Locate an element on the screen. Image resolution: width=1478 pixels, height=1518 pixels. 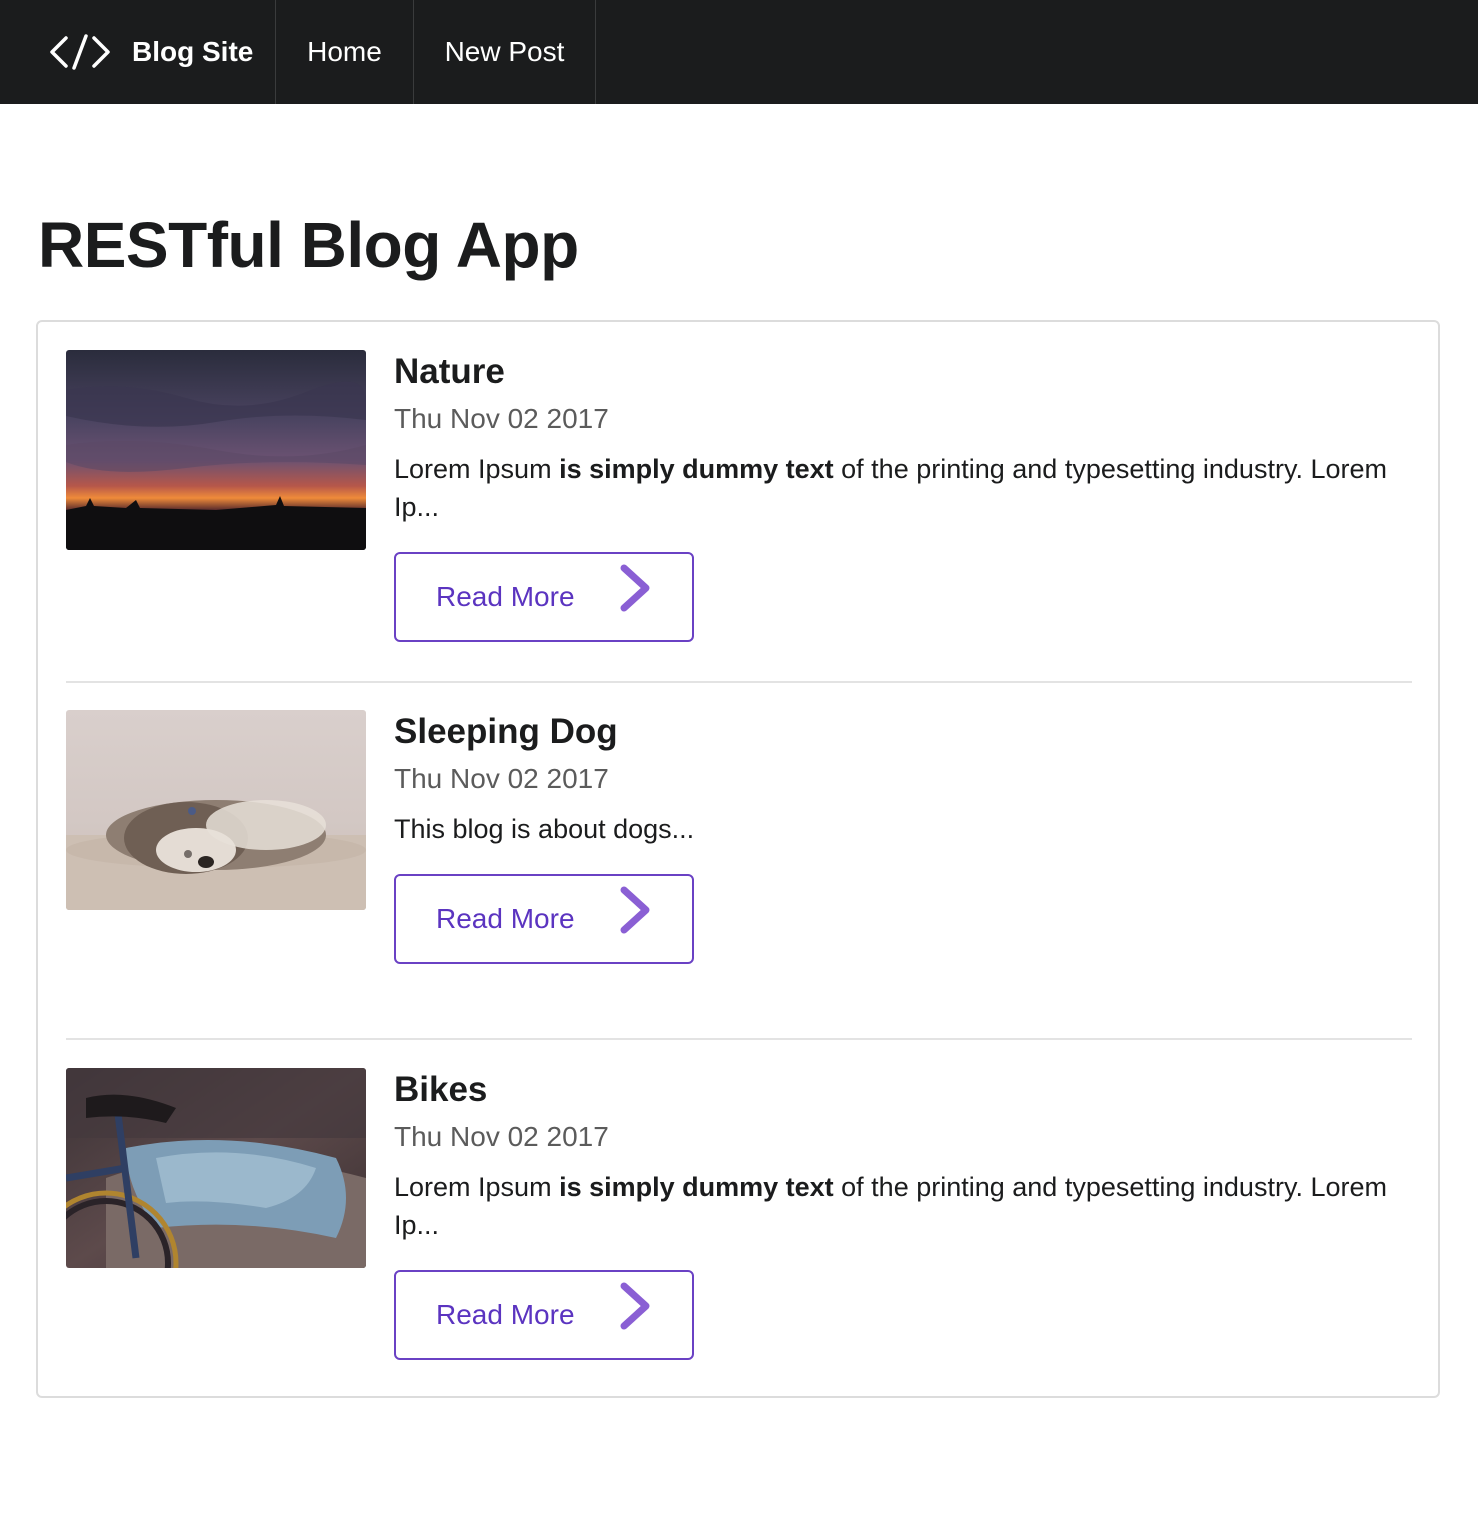
post-image-bikes is located at coordinates (216, 1168).